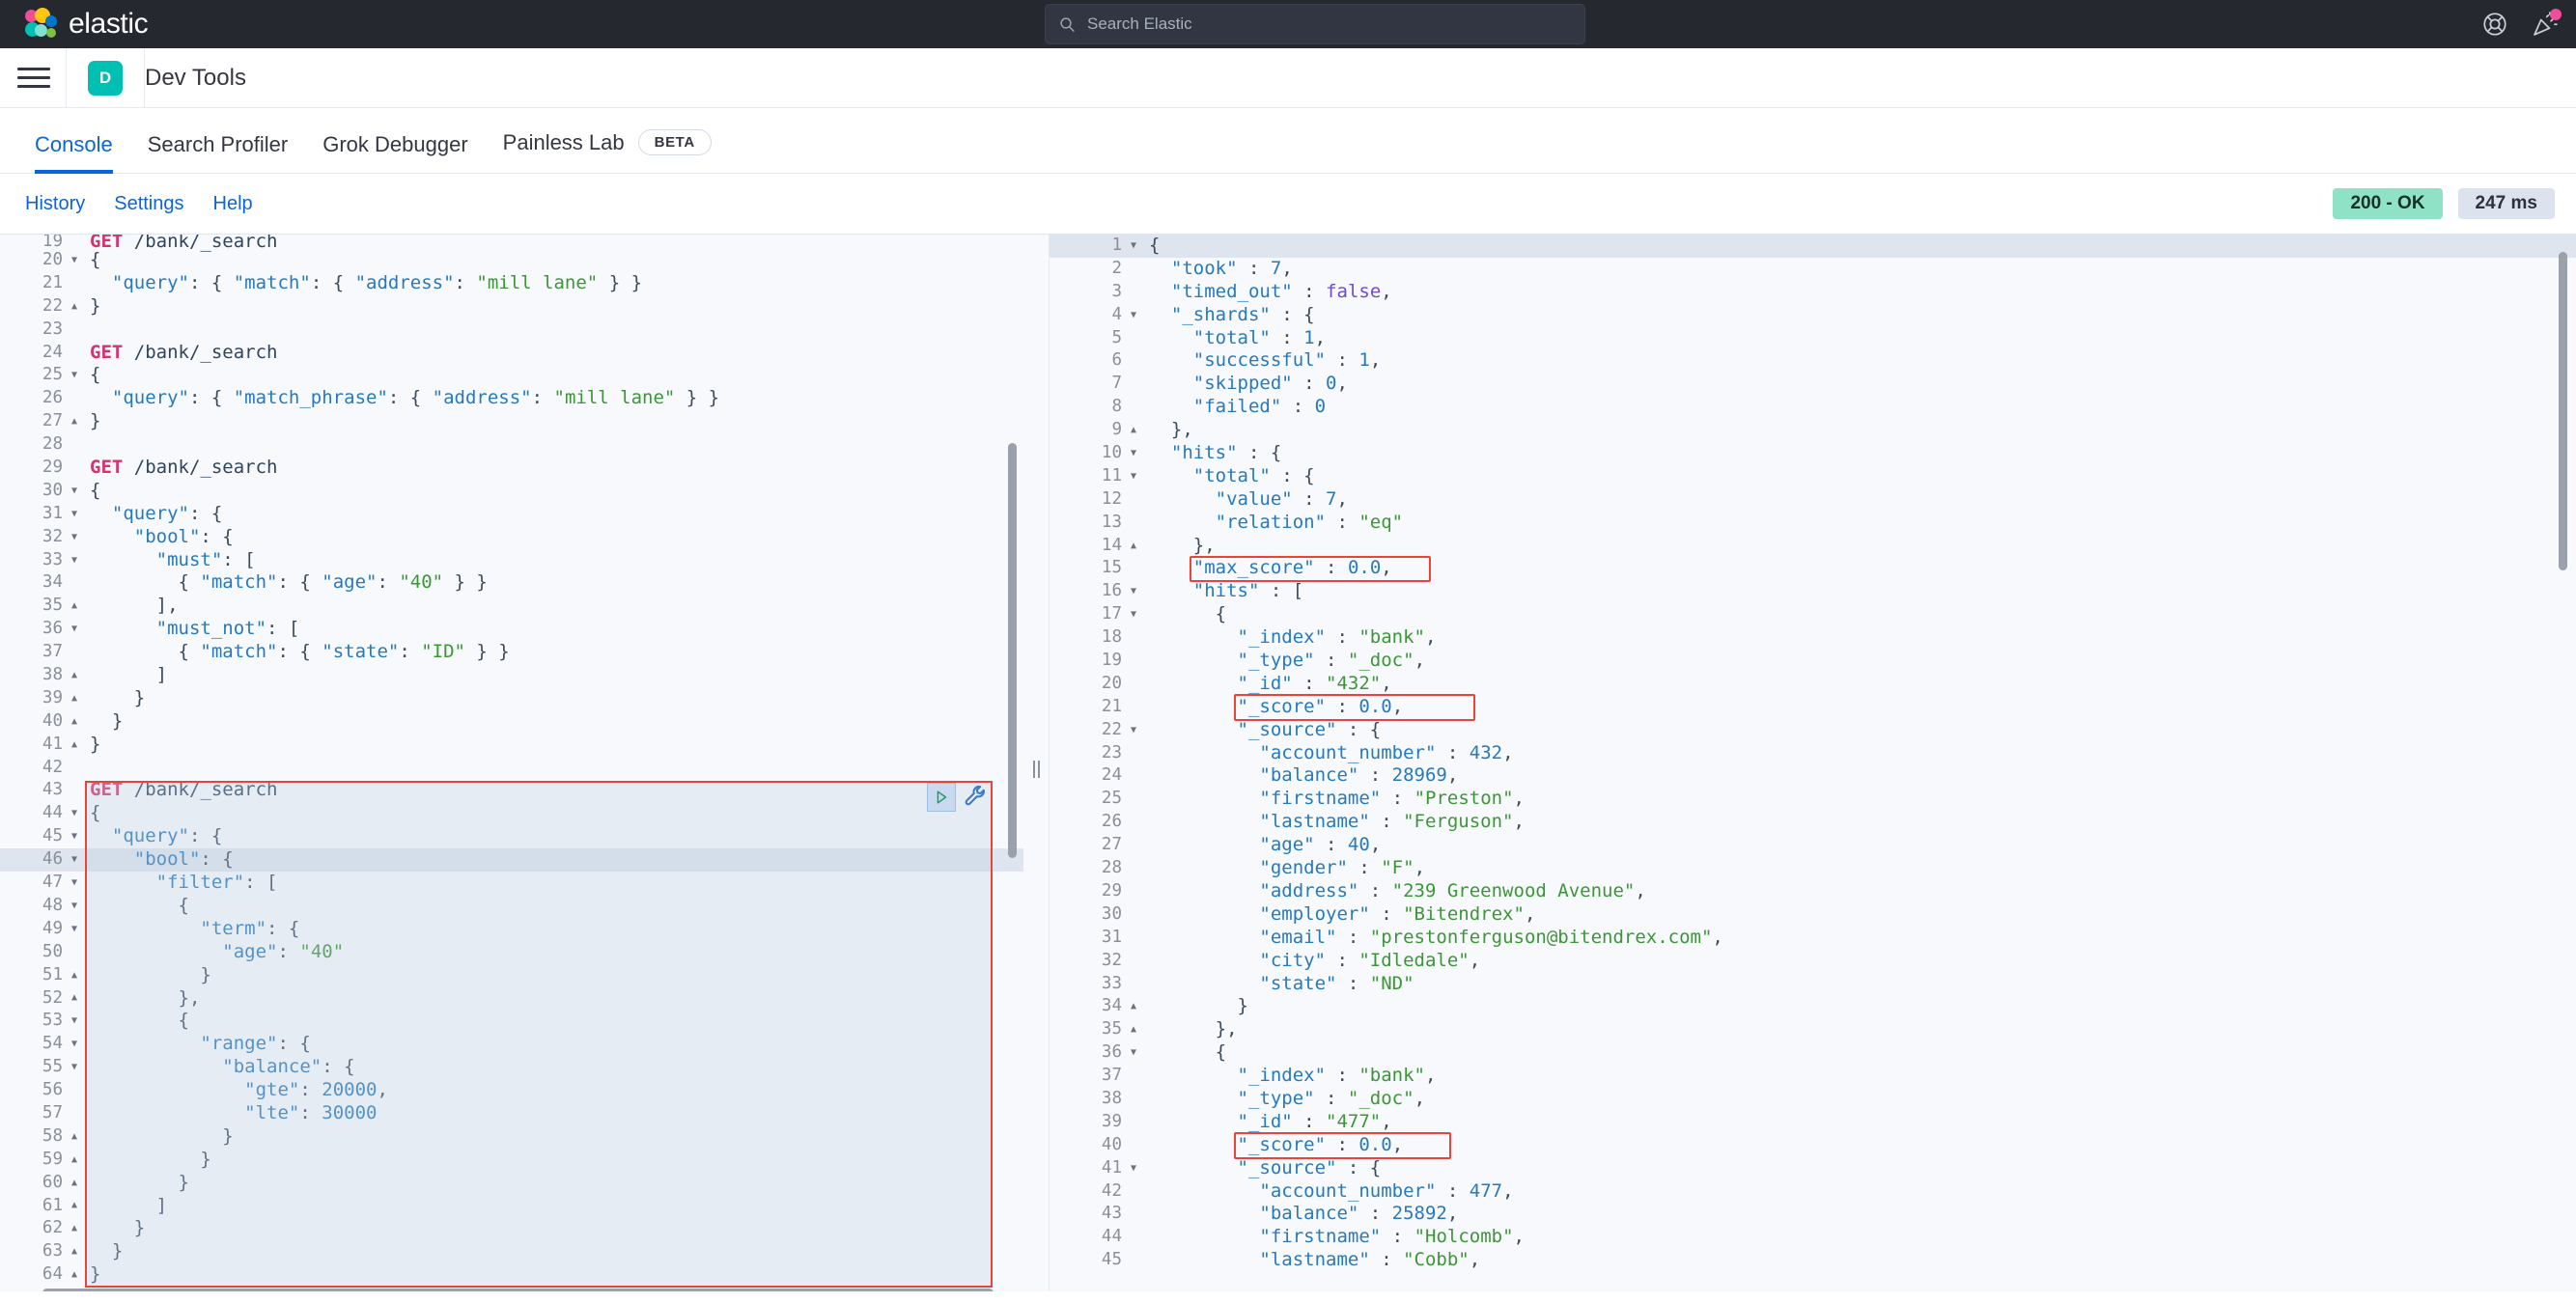 Image resolution: width=2576 pixels, height=1303 pixels. Describe the element at coordinates (1813, 638) in the screenshot. I see `code-line: 18 "_index" : "bank",` at that location.